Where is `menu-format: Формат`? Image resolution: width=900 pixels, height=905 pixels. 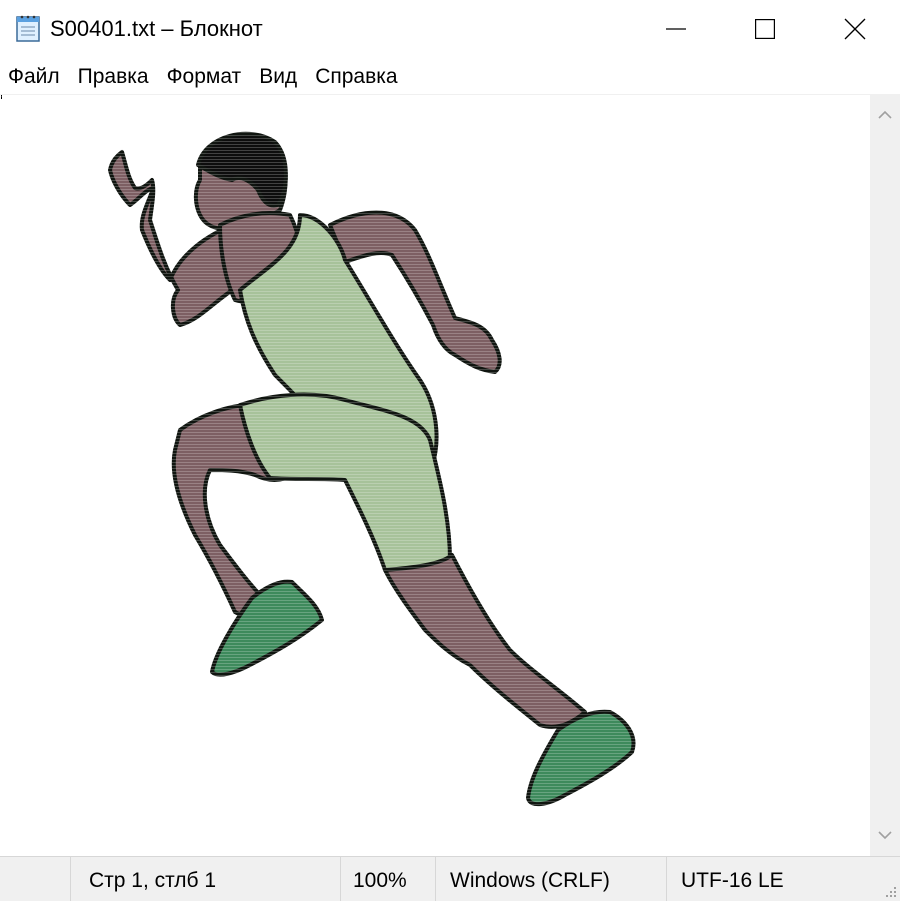 menu-format: Формат is located at coordinates (204, 77).